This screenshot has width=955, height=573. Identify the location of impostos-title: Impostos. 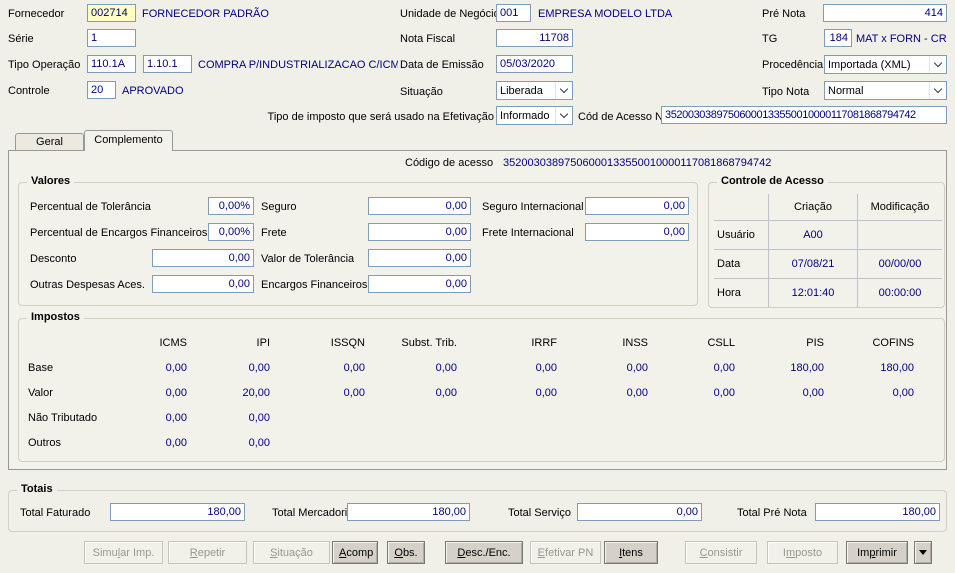
(55, 317).